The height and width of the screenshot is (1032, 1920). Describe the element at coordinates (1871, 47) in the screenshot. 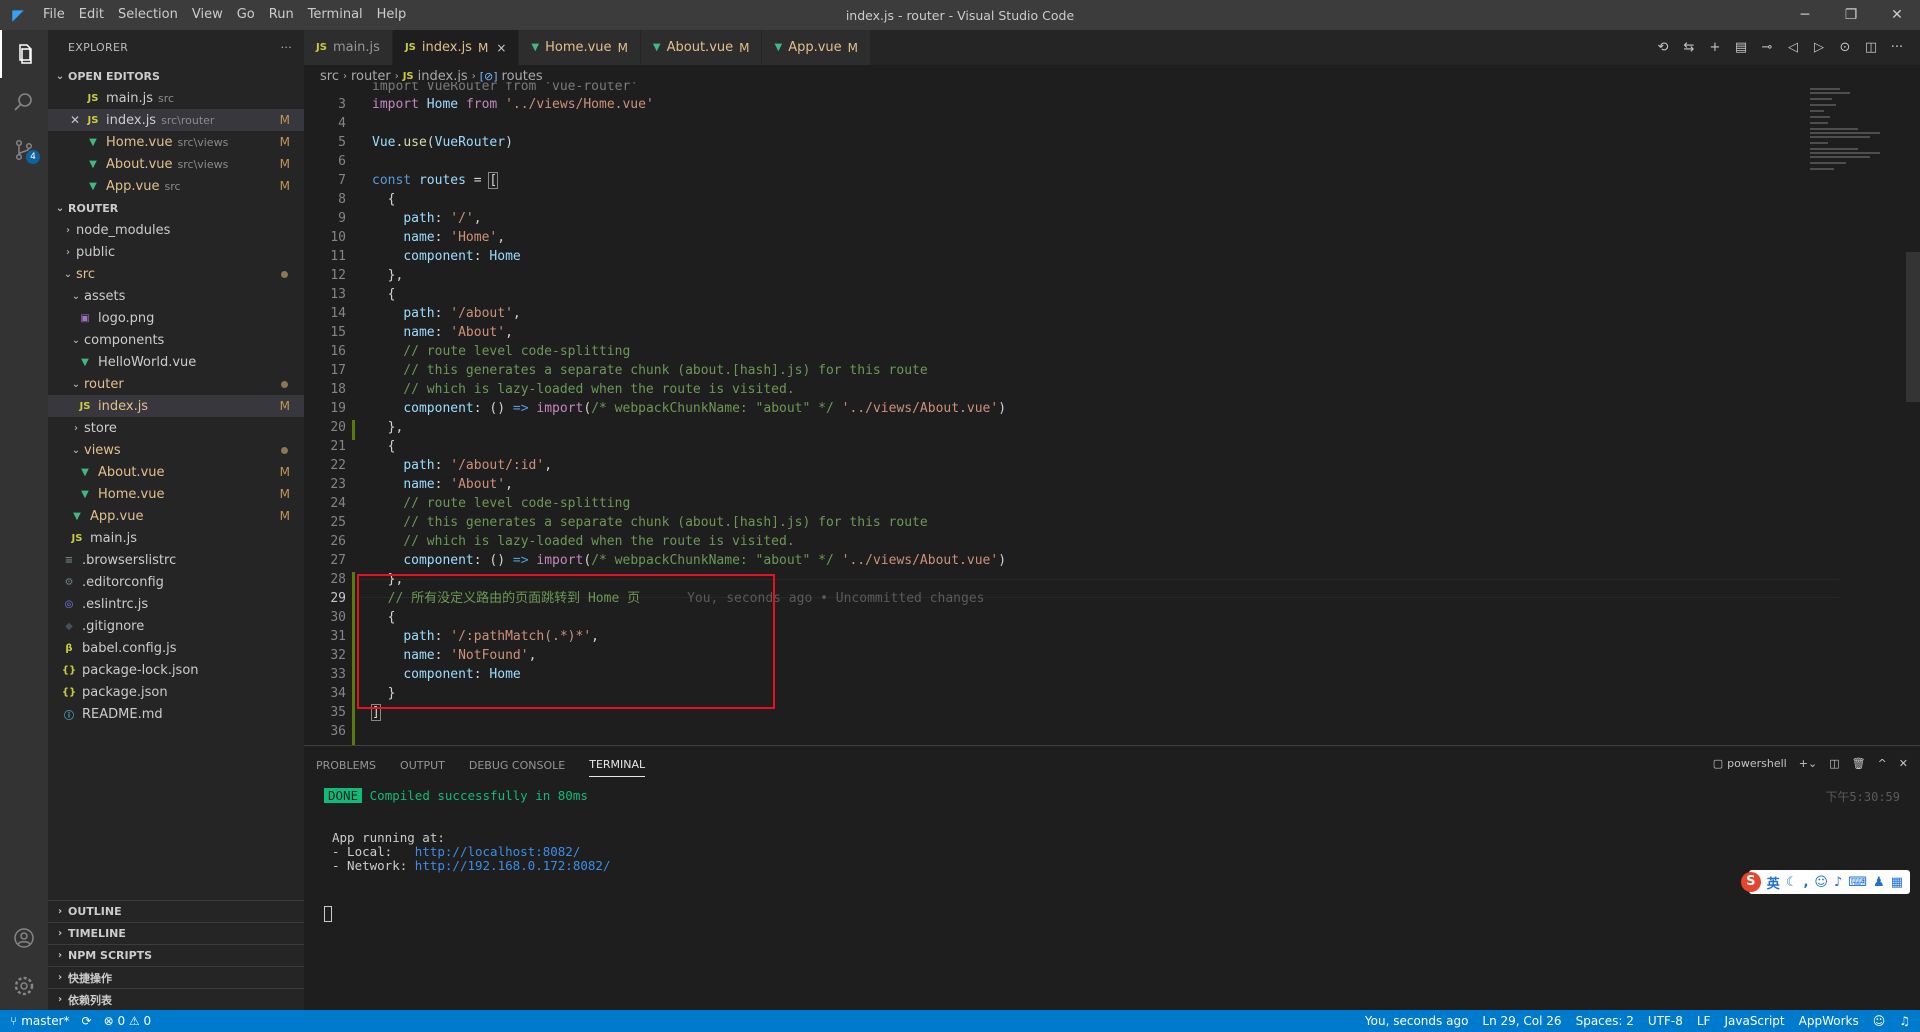

I see `split-editor-icon: ◫` at that location.